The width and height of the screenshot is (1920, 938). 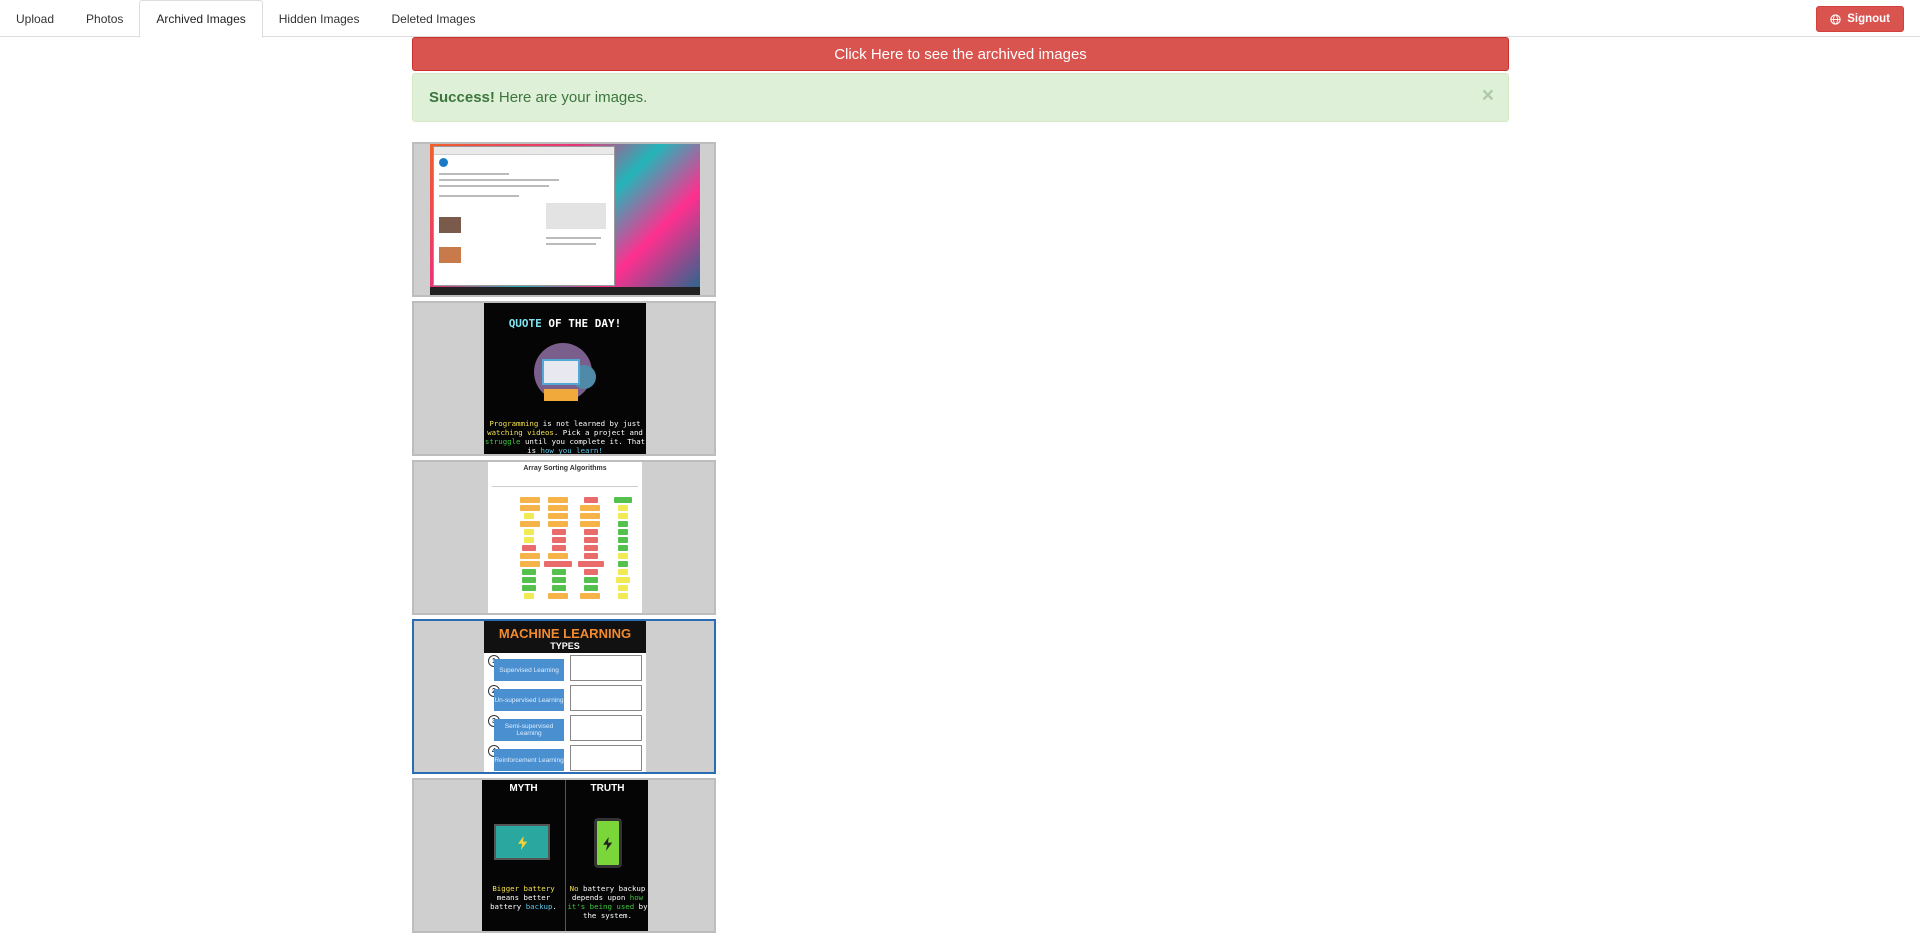 What do you see at coordinates (443, 162) in the screenshot?
I see `hp-logo-icon` at bounding box center [443, 162].